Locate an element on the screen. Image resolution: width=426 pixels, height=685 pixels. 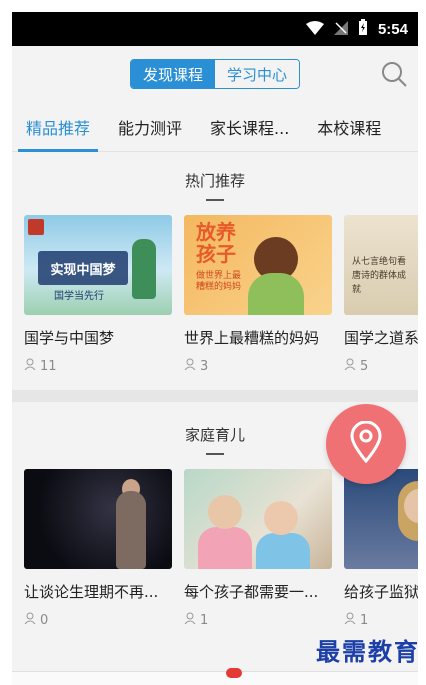
thumbnail-text: 放养孩子 is located at coordinates (216, 243).